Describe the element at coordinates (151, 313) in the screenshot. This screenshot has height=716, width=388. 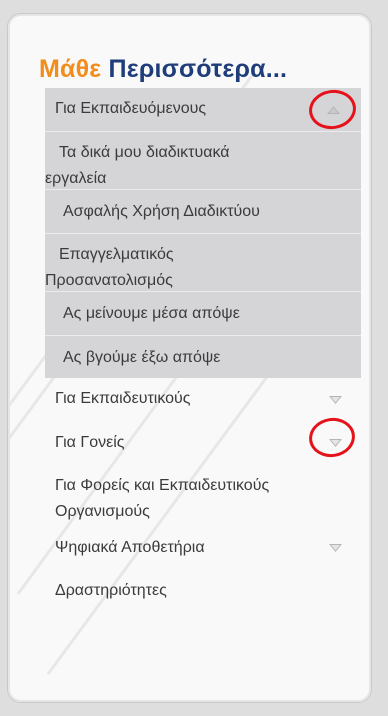
I see `submenu-item-label: Ας μείνουμε μέσα απόψε` at that location.